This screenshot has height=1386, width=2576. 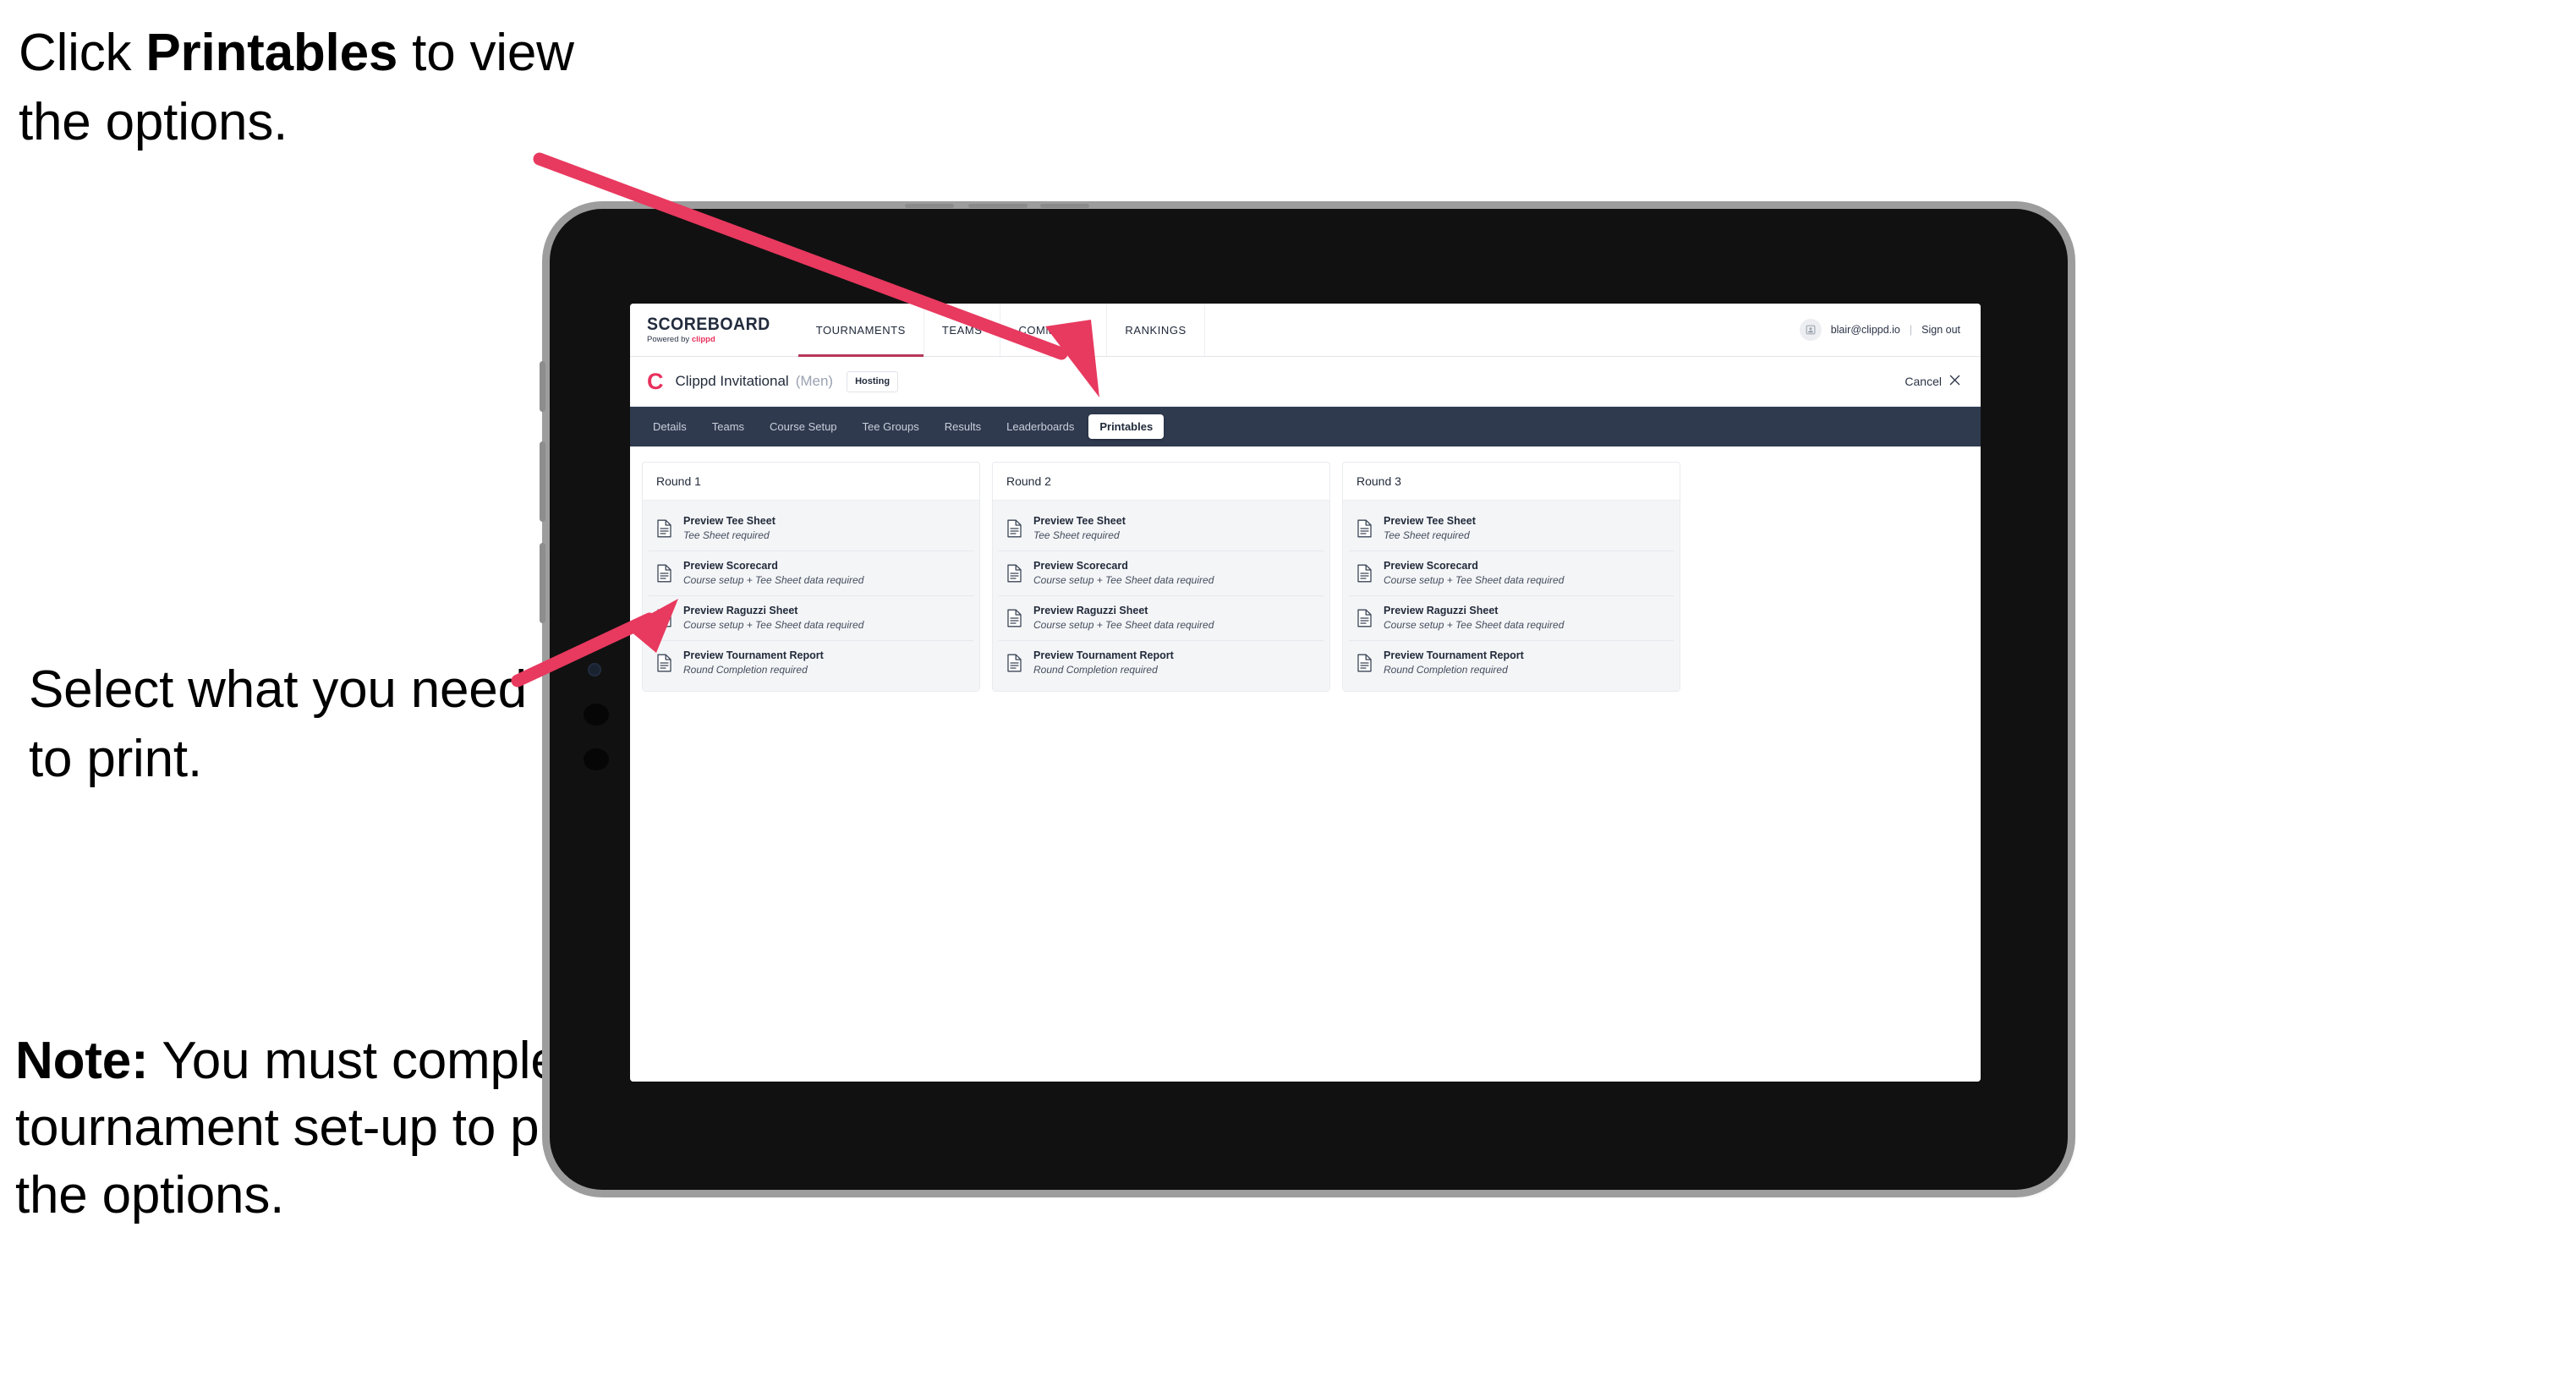 I want to click on tab-results: Results, so click(x=963, y=427).